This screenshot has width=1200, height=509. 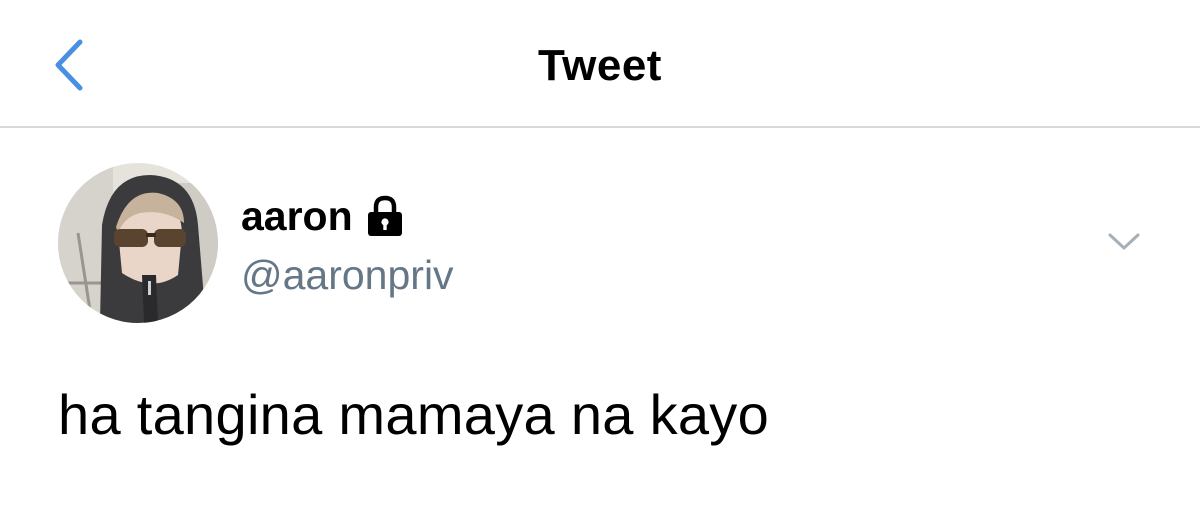 I want to click on user-handle: @aaronpriv, so click(x=347, y=275).